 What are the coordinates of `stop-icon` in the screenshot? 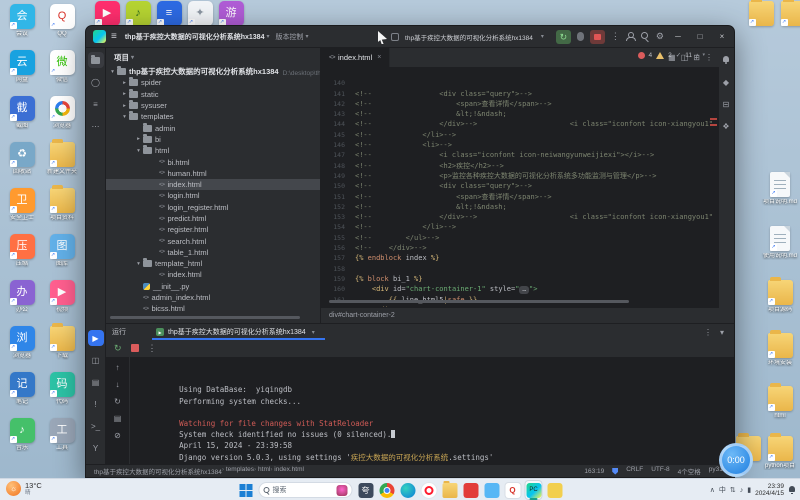 It's located at (134, 348).